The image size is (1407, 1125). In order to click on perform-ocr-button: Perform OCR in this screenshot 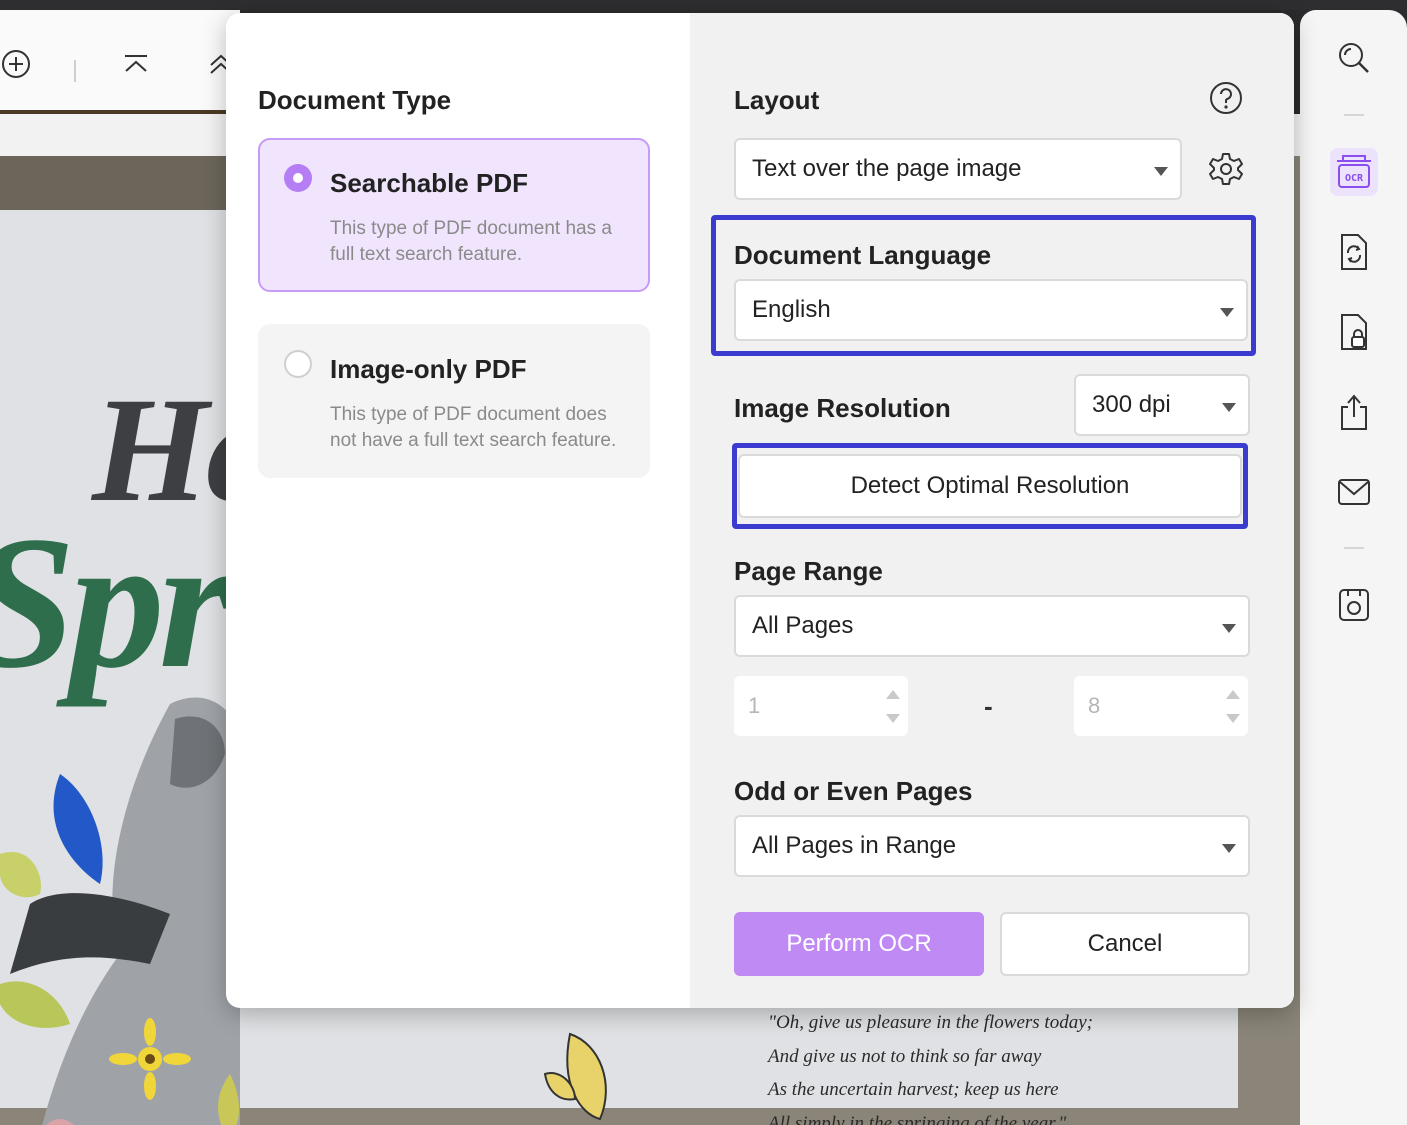, I will do `click(859, 944)`.